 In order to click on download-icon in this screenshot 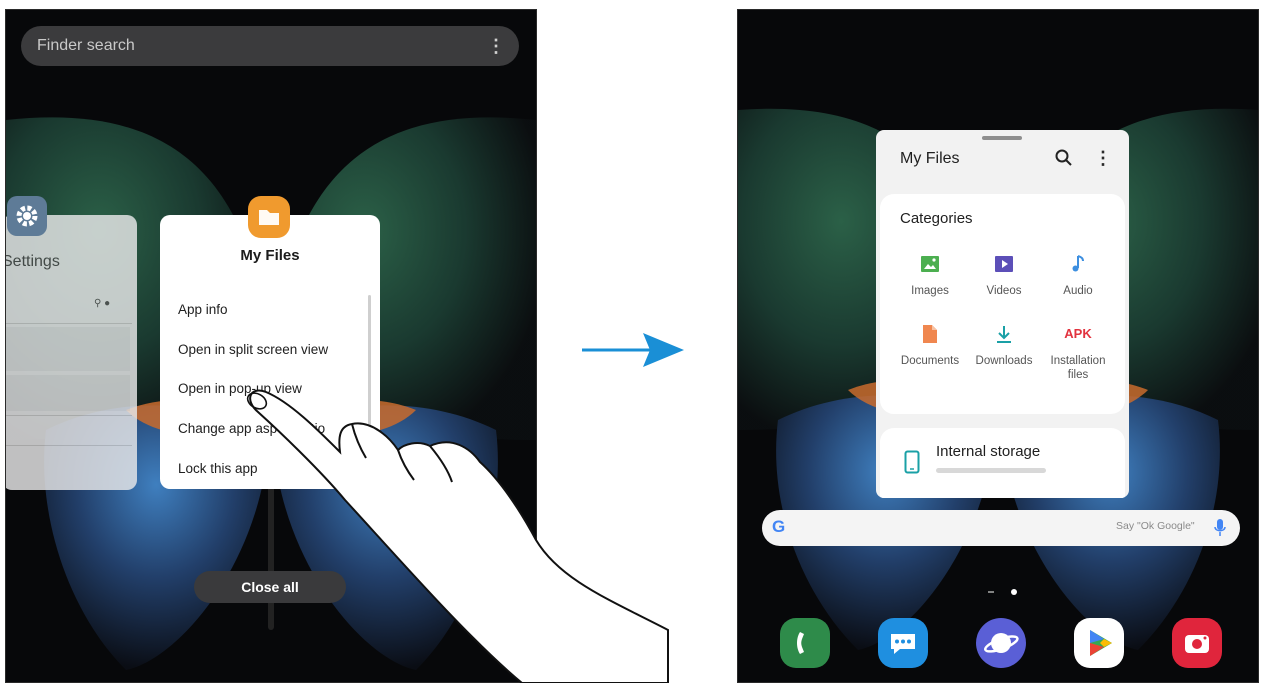, I will do `click(1004, 334)`.